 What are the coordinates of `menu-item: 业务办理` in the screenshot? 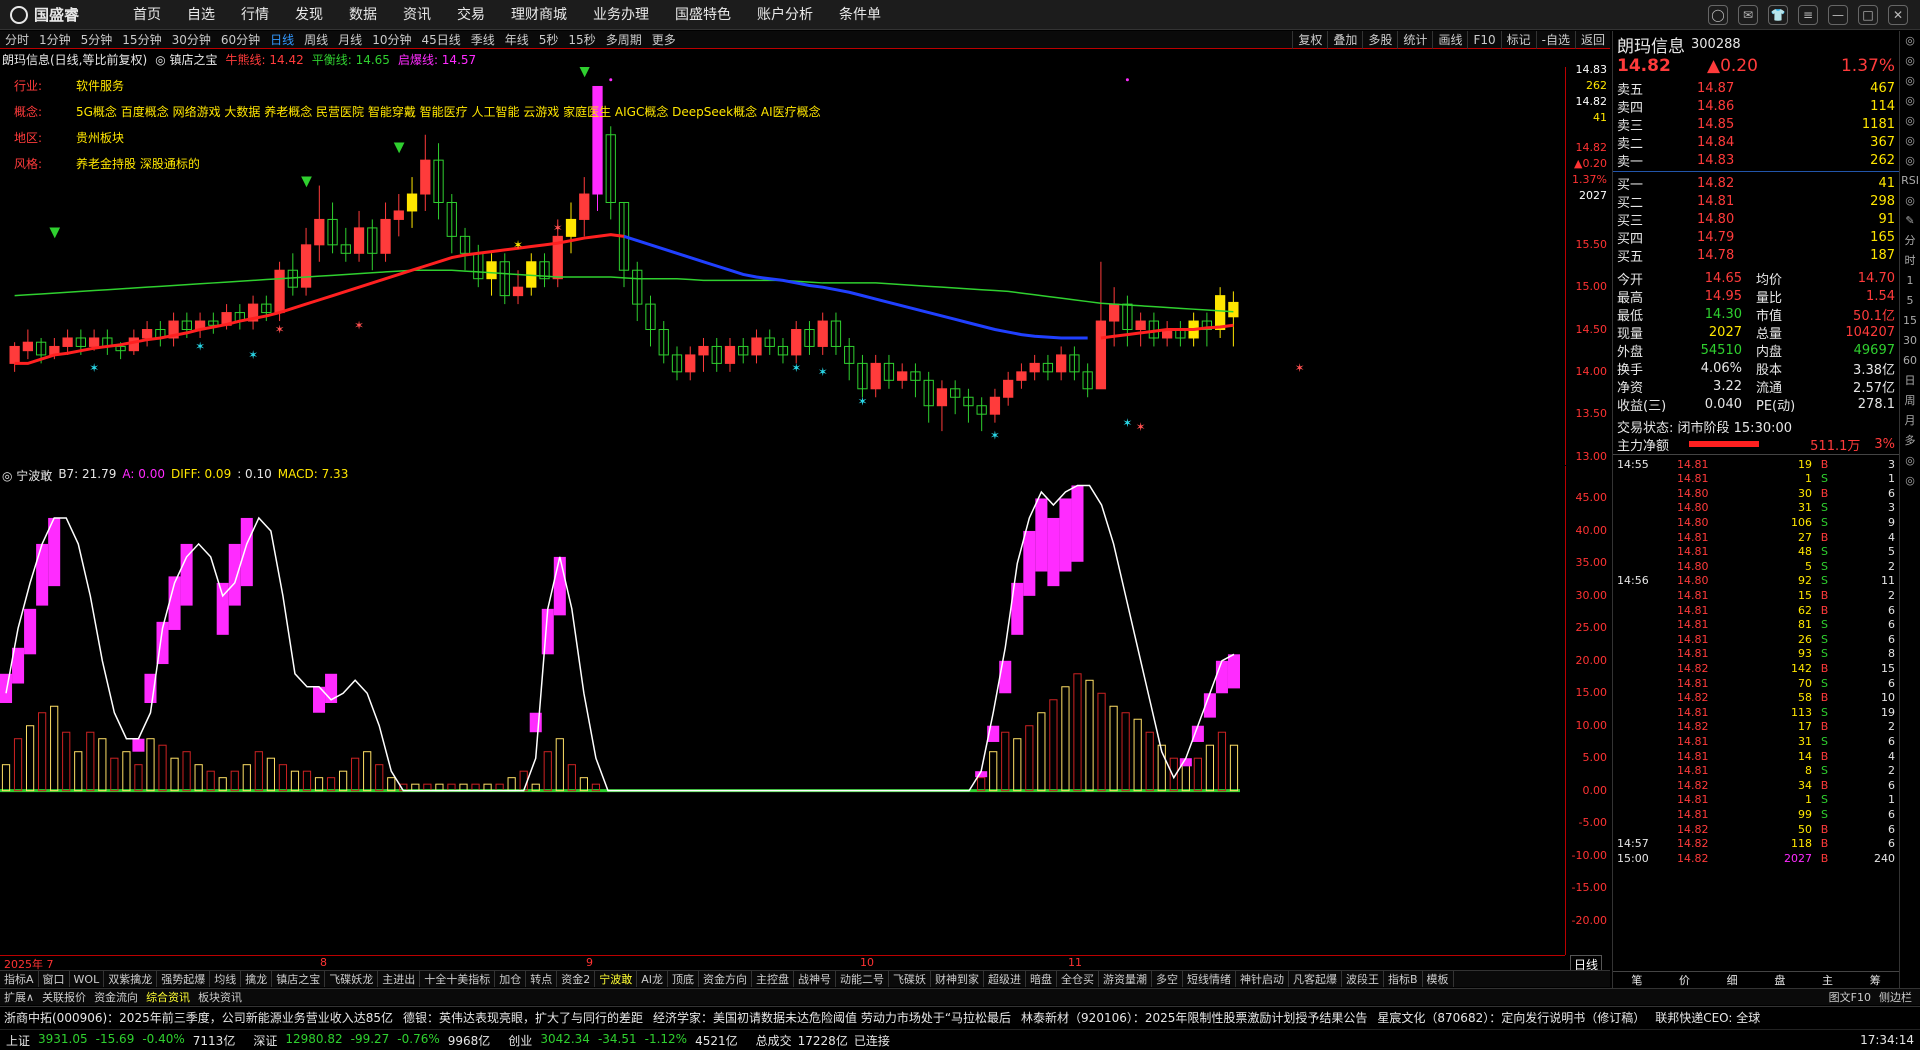 It's located at (621, 15).